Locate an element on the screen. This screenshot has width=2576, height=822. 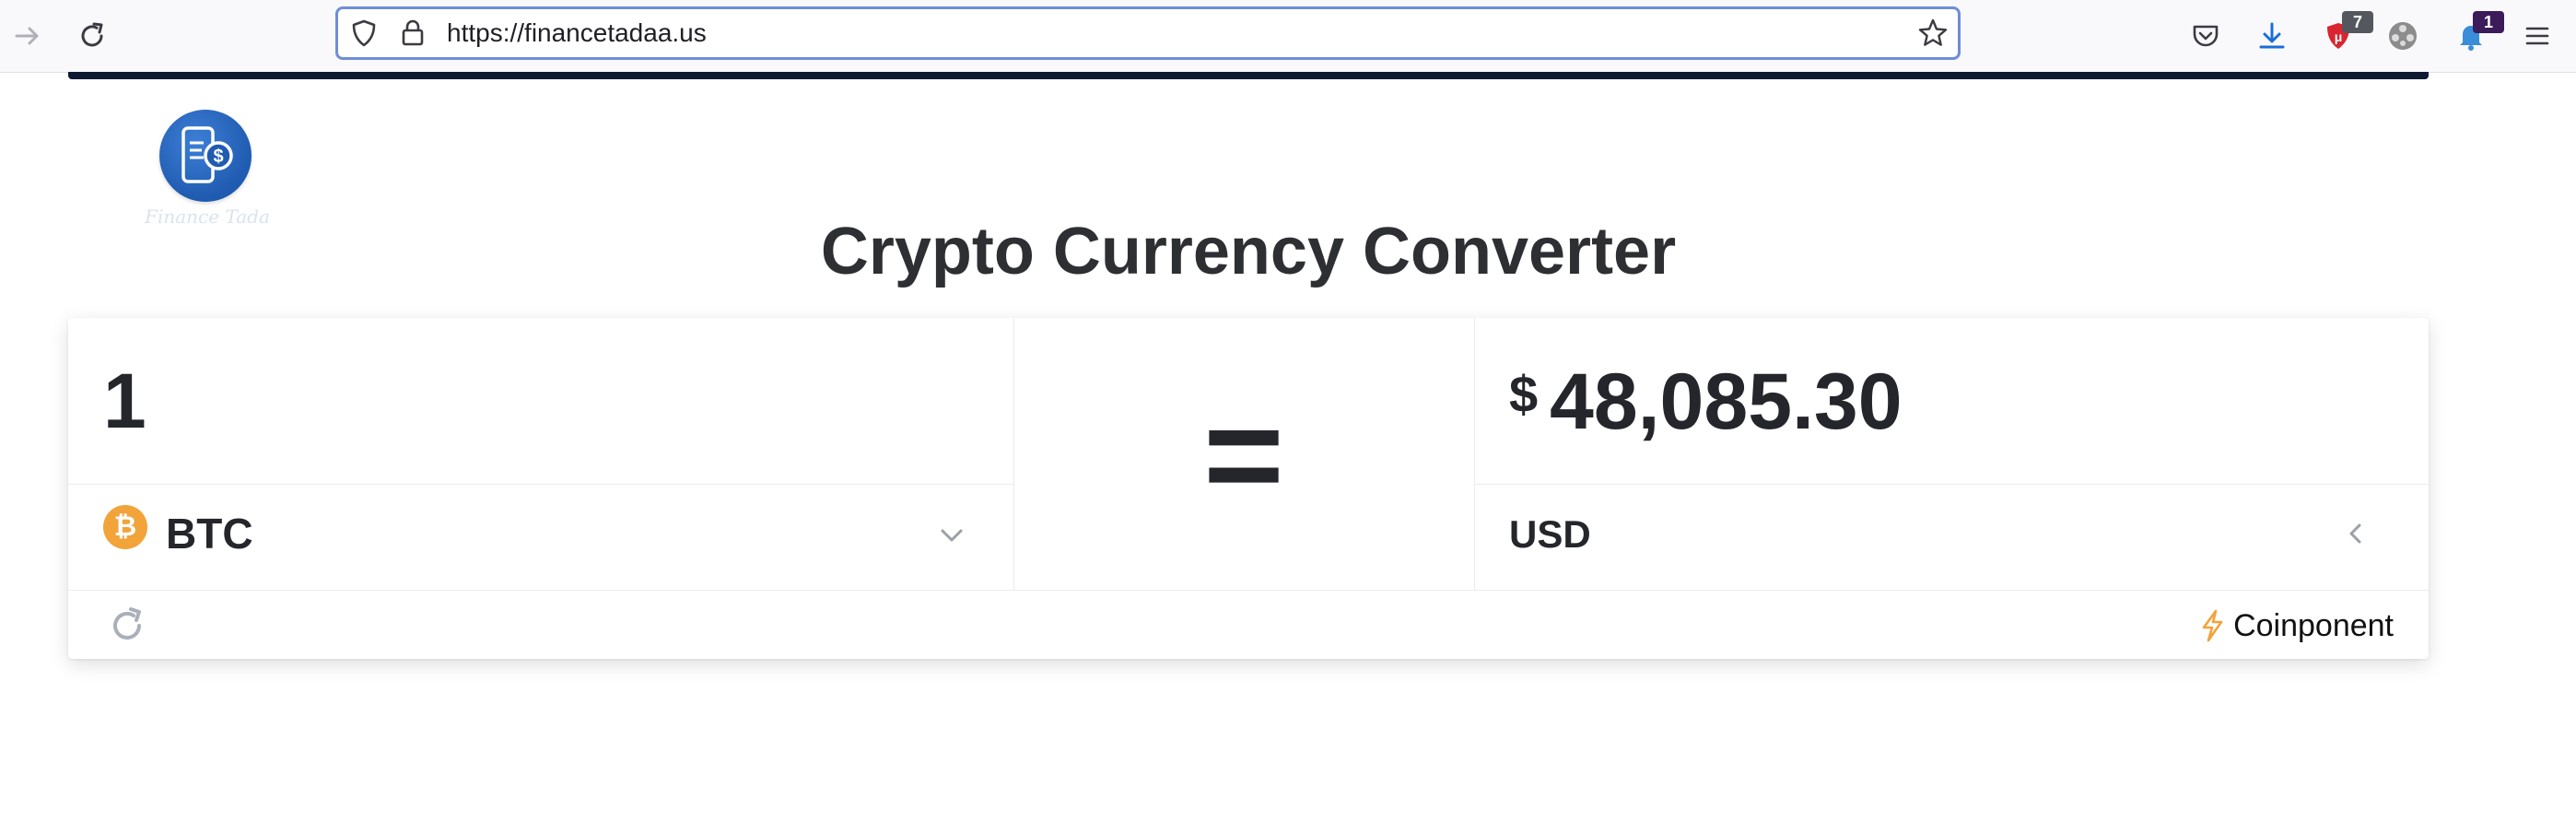
from-currency-select: ₿ BTC is located at coordinates (540, 537).